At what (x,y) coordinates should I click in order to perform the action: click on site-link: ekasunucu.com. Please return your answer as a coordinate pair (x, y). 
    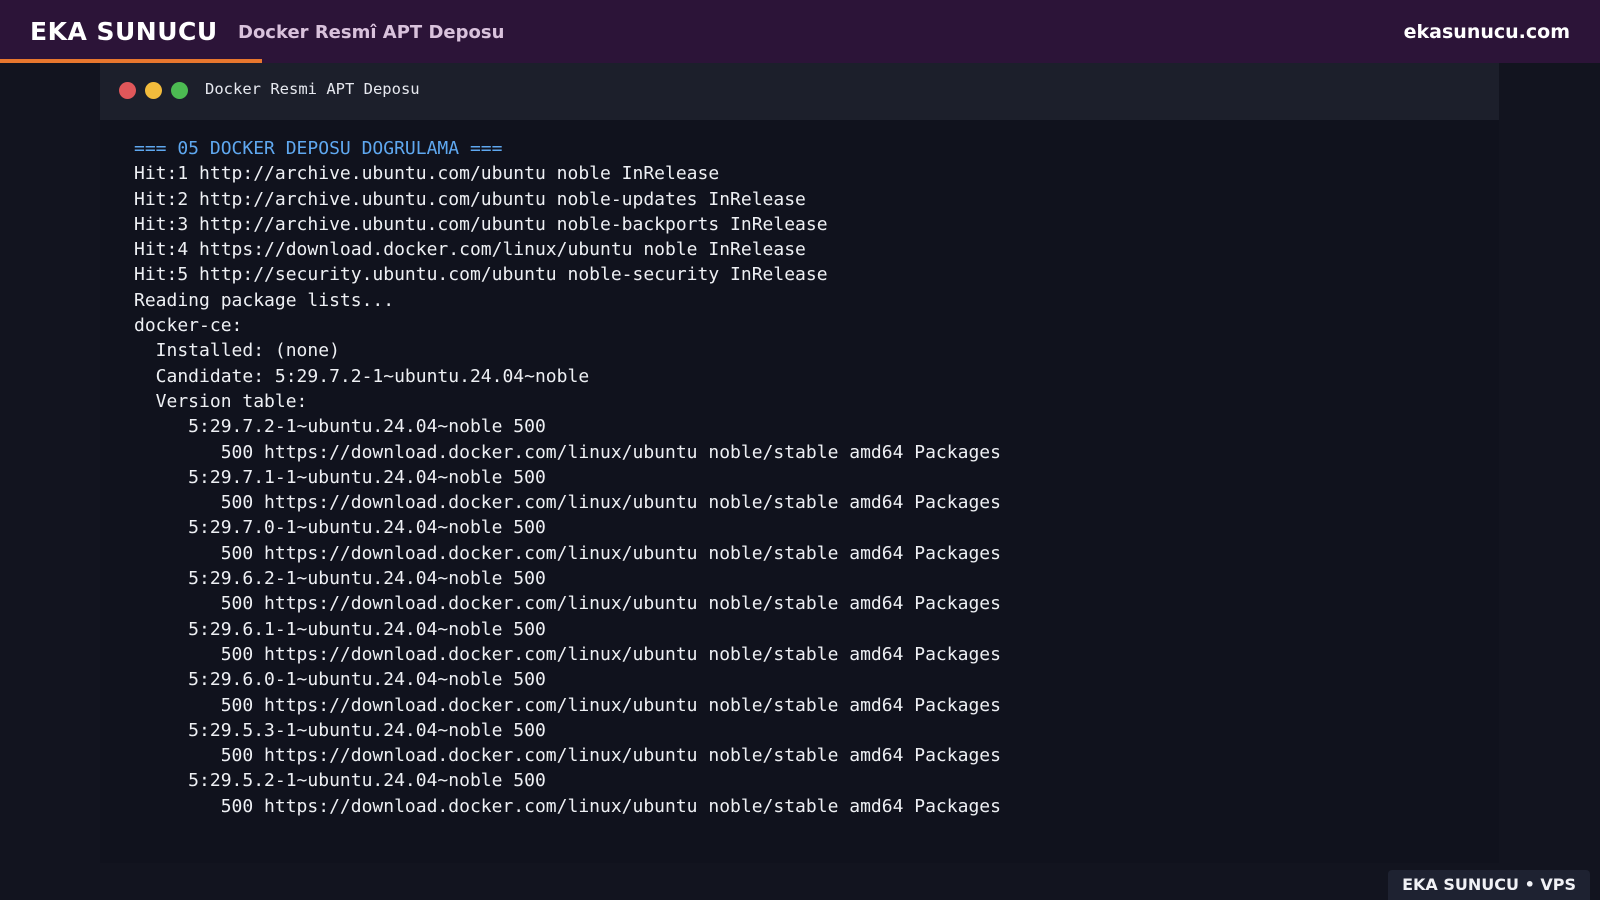
    Looking at the image, I should click on (1487, 32).